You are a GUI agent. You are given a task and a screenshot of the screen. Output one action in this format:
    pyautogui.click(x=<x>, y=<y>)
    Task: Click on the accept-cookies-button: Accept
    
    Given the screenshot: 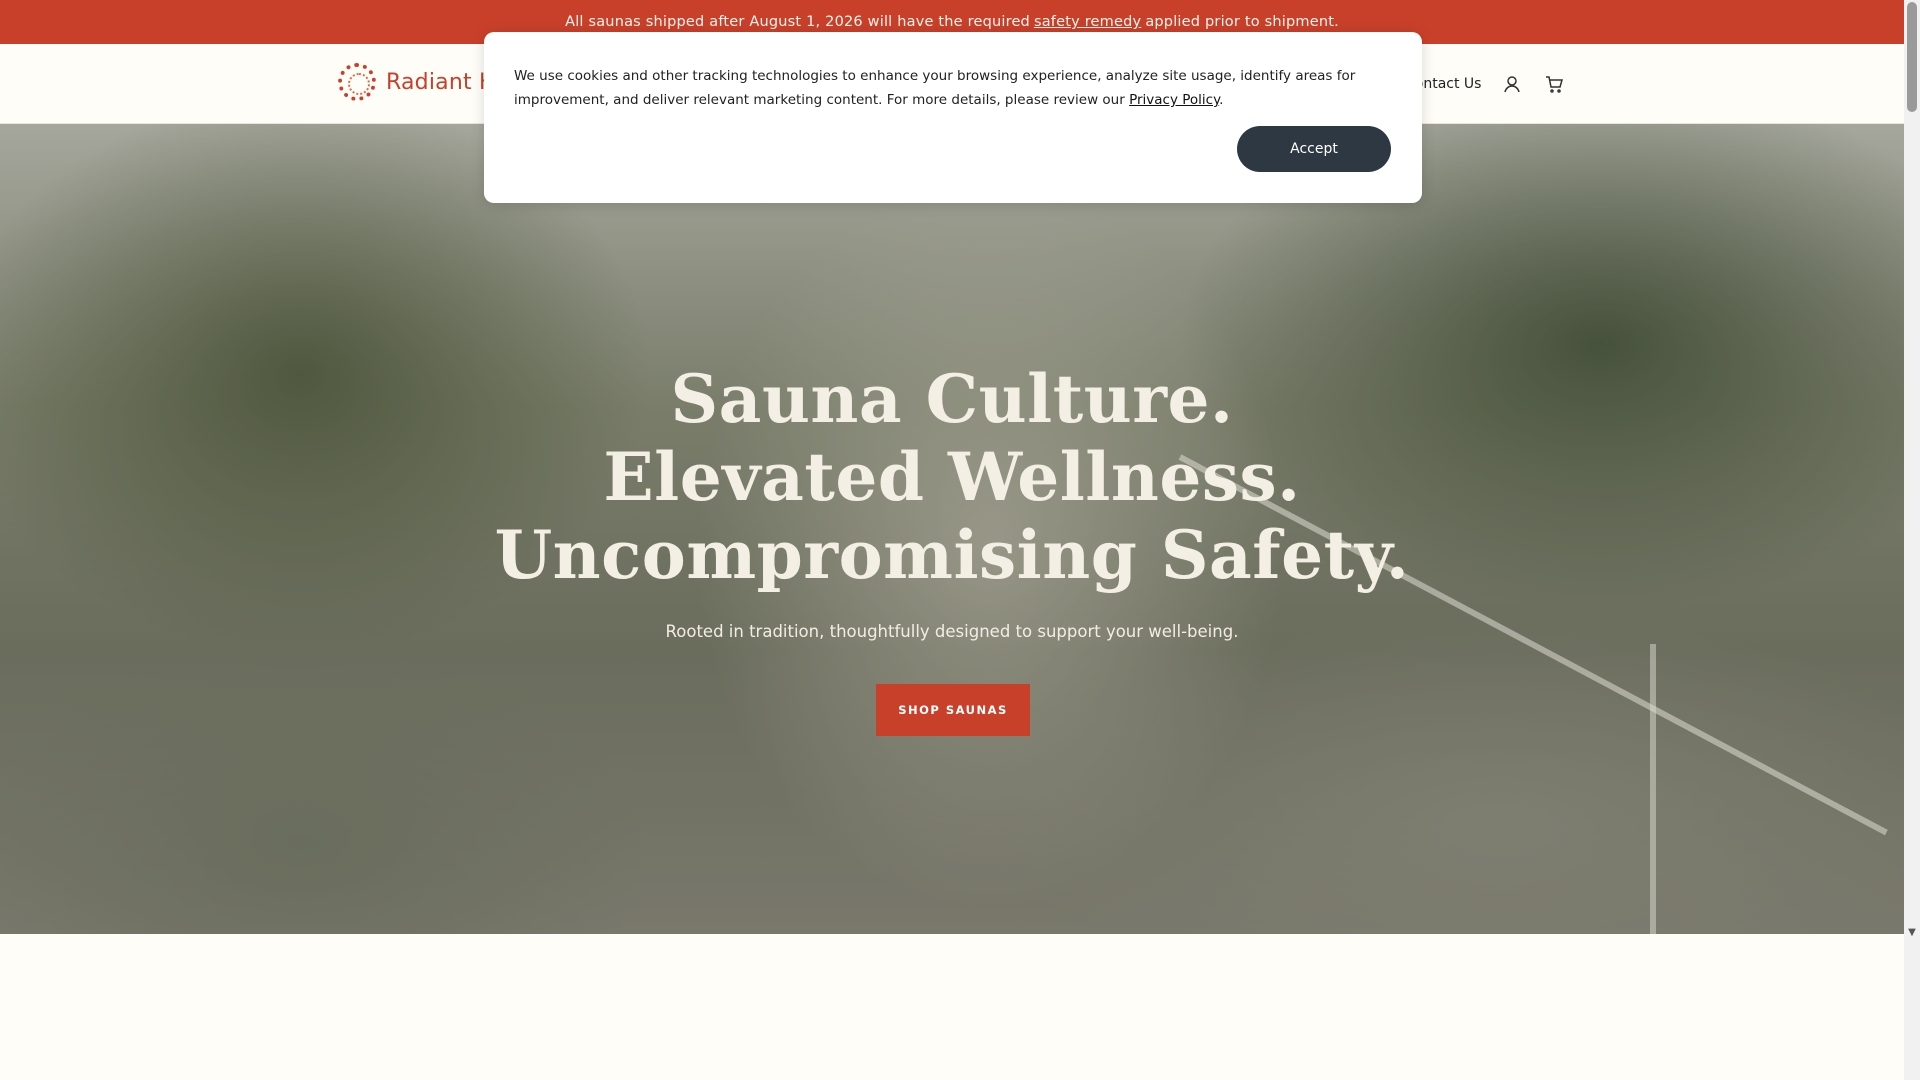 What is the action you would take?
    pyautogui.click(x=1314, y=149)
    